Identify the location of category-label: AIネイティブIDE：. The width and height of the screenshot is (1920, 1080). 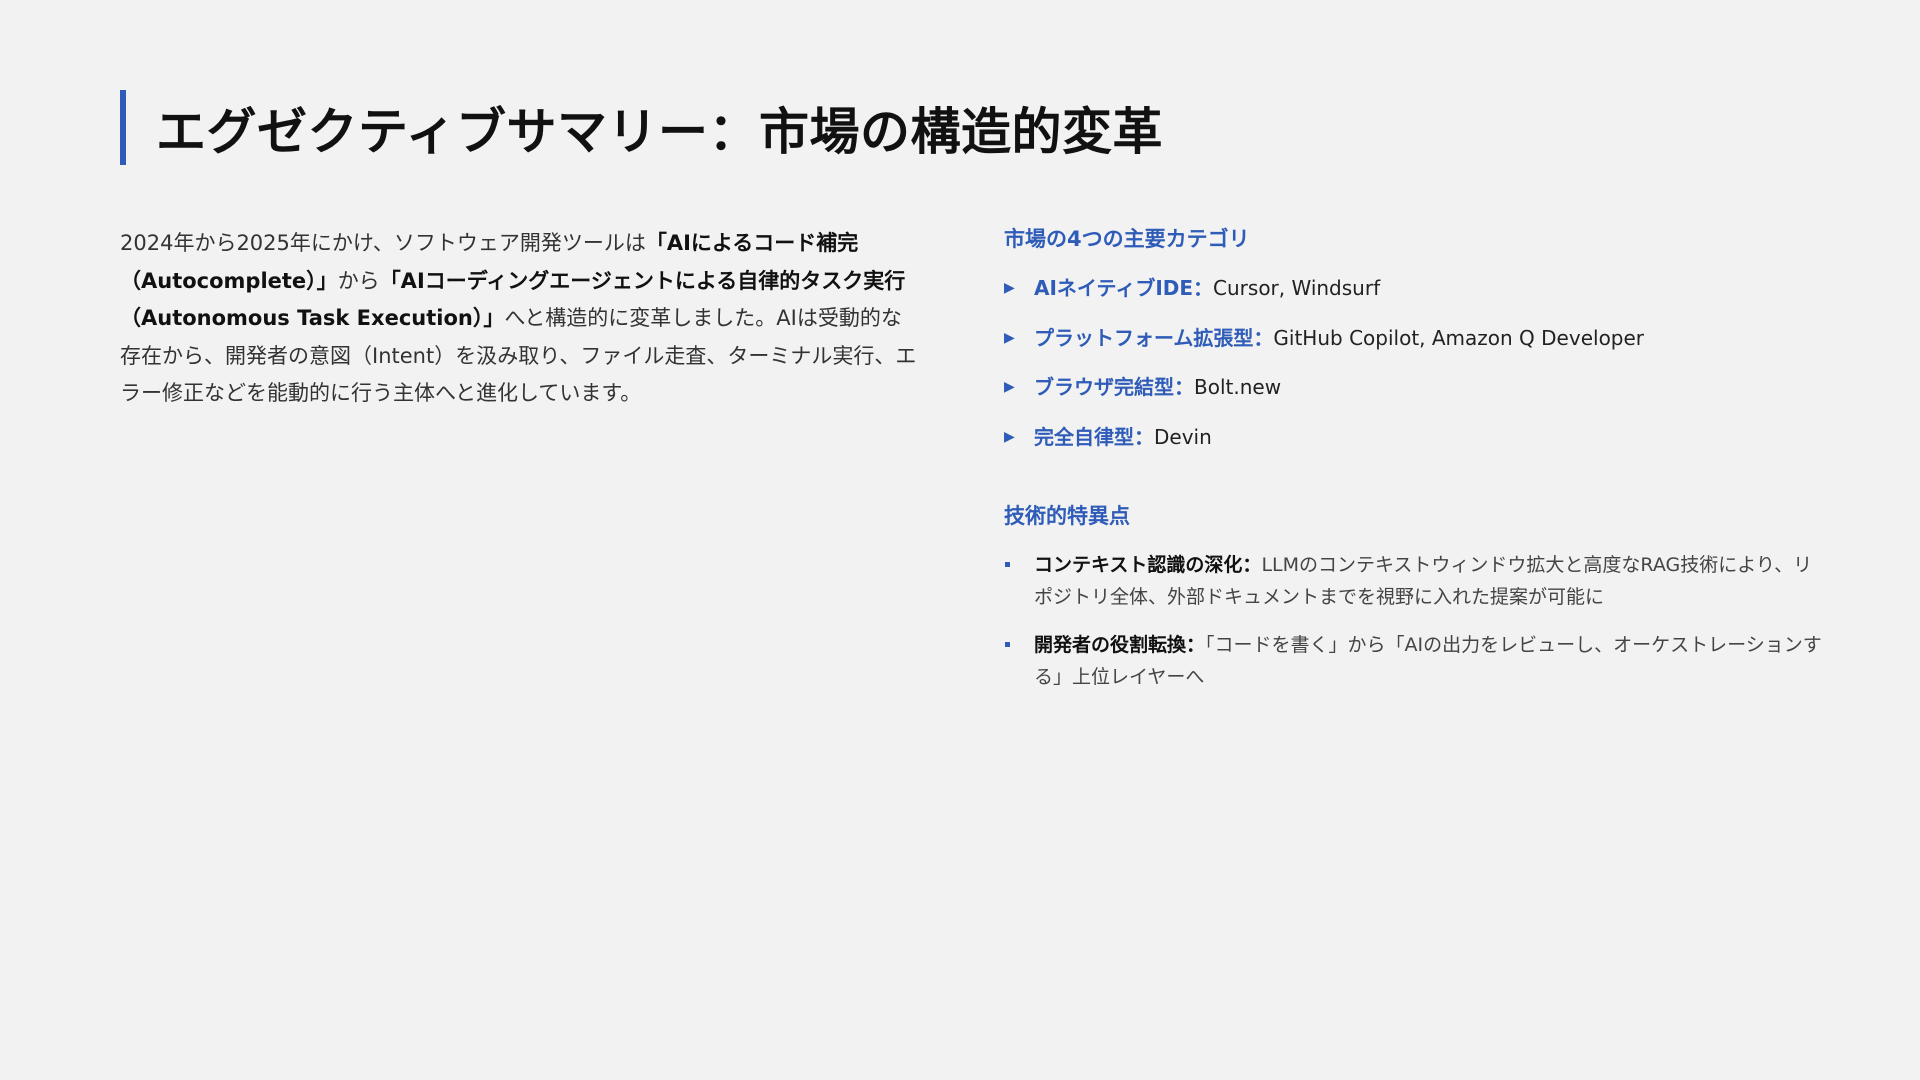
(1124, 288).